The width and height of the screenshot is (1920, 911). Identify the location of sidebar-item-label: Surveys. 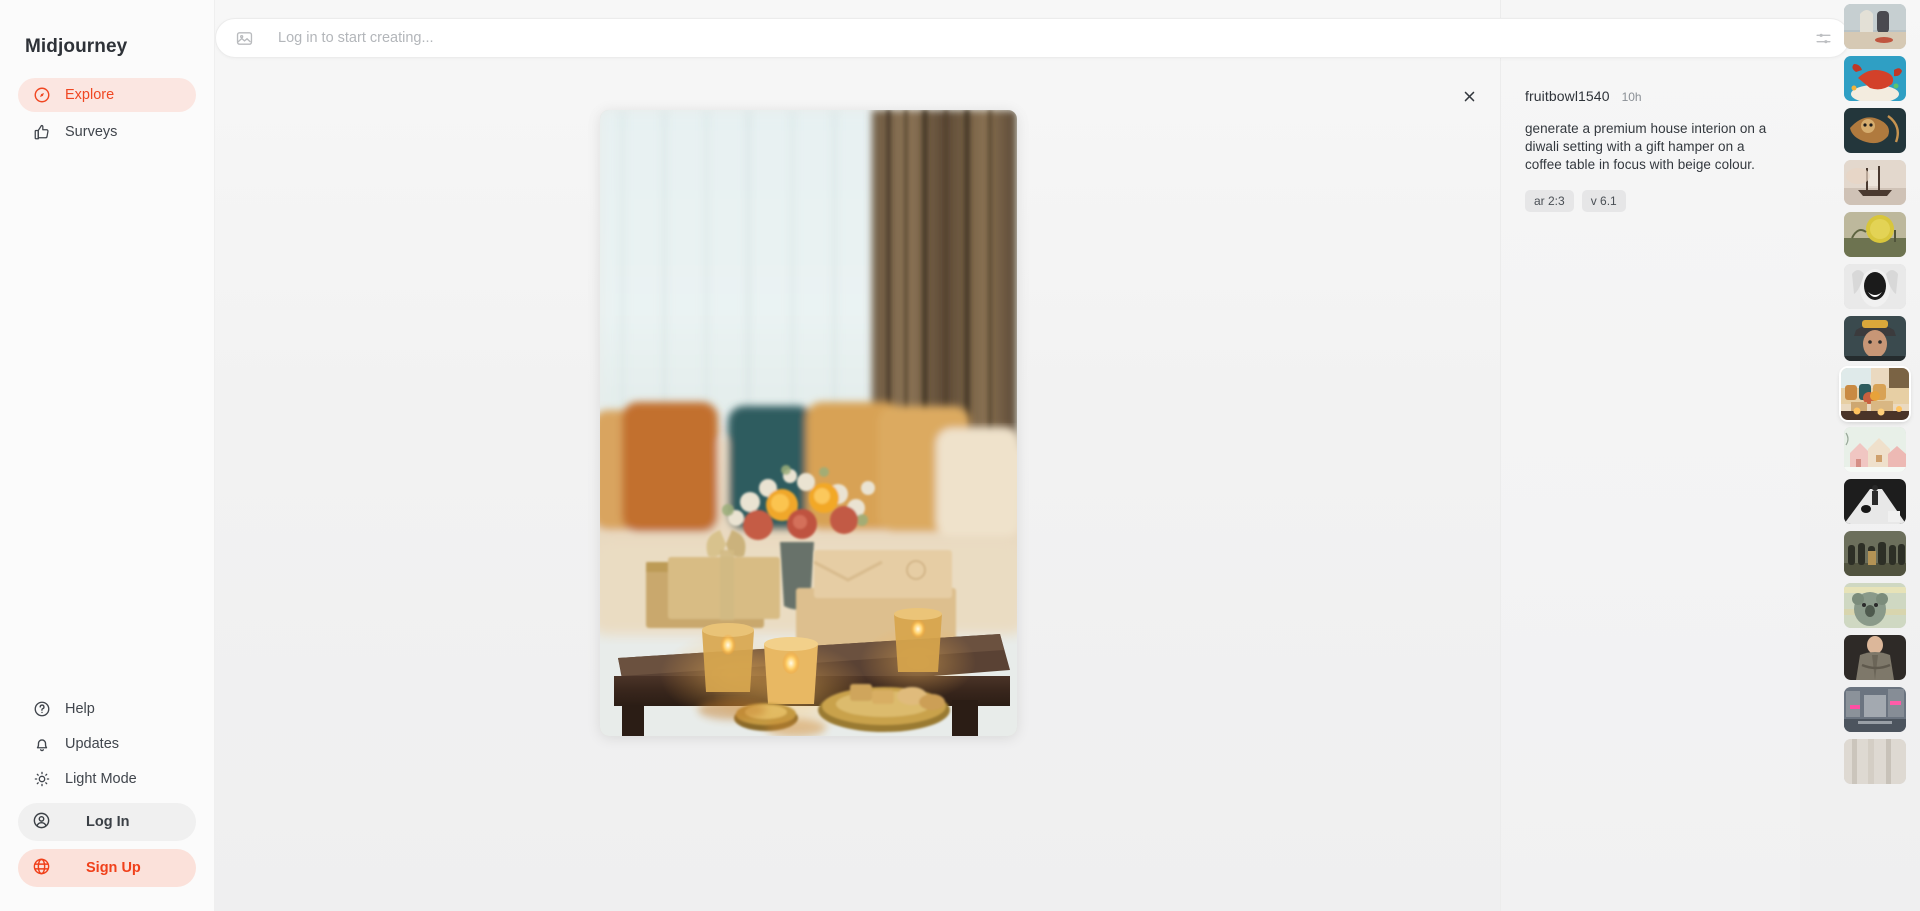
(91, 132).